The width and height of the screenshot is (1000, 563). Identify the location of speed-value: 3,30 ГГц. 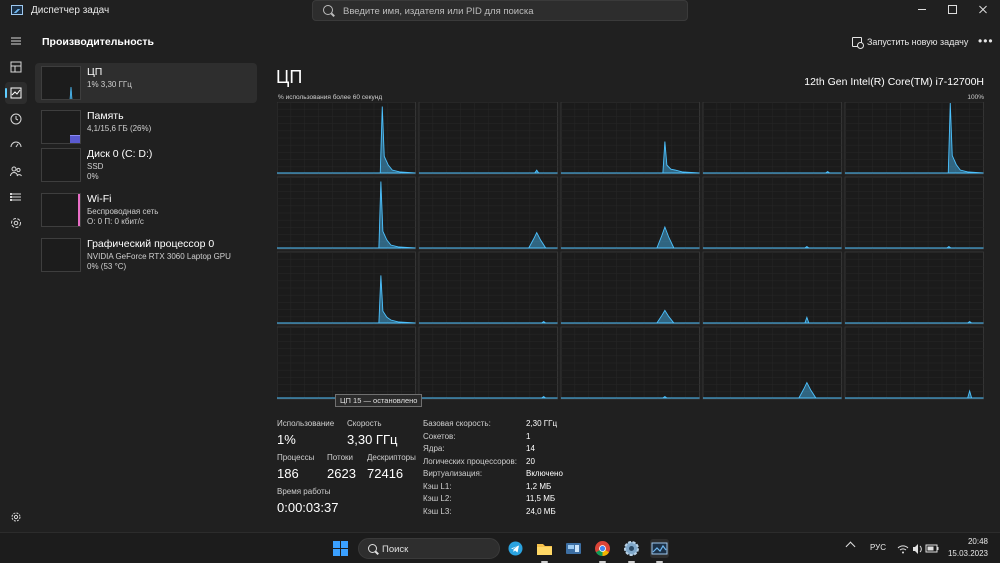
(372, 439).